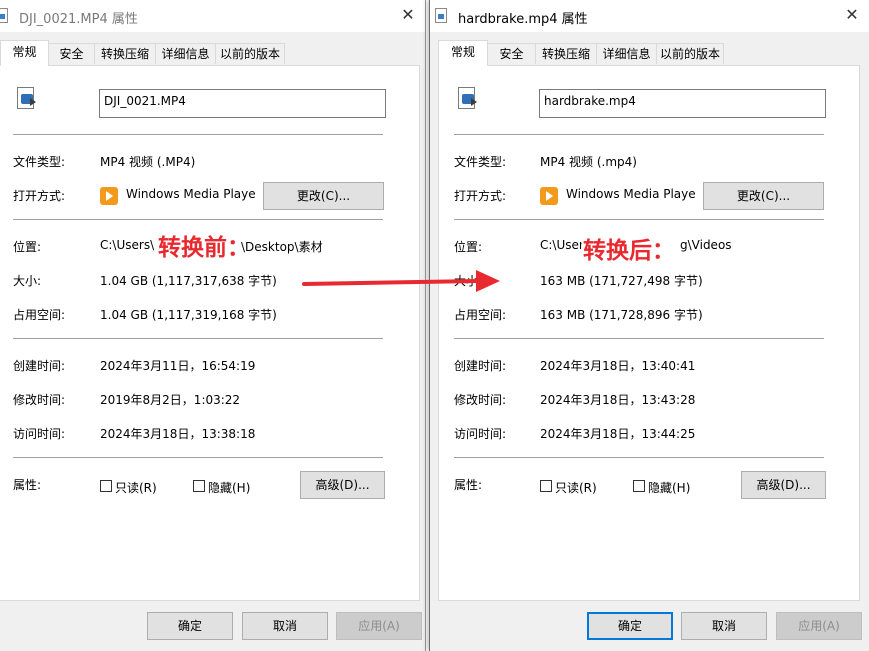  What do you see at coordinates (401, 281) in the screenshot?
I see `red-arrow-icon` at bounding box center [401, 281].